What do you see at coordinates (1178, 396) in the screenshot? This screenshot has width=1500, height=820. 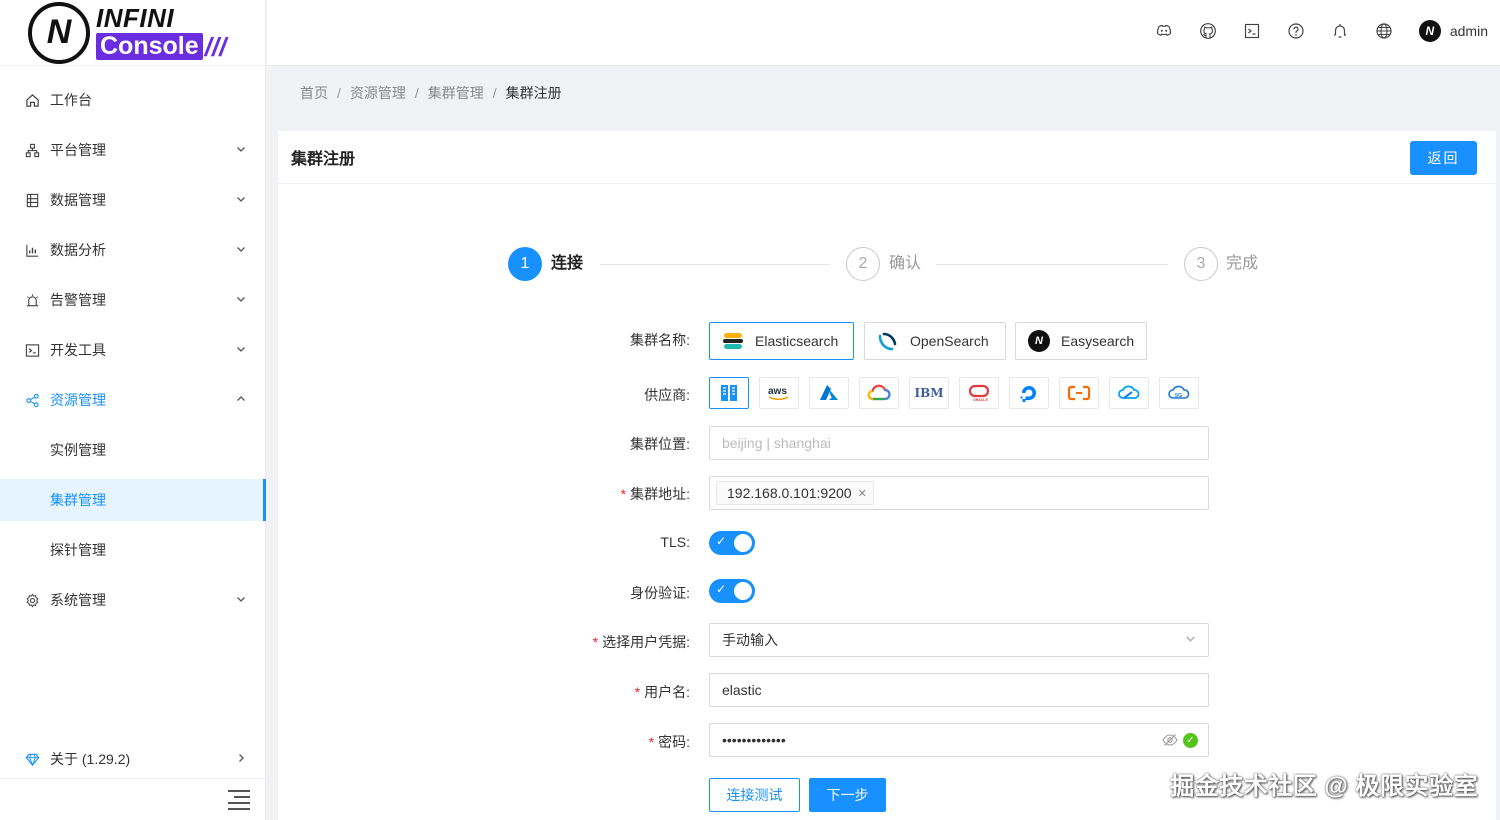 I see `svg-text: 5G` at bounding box center [1178, 396].